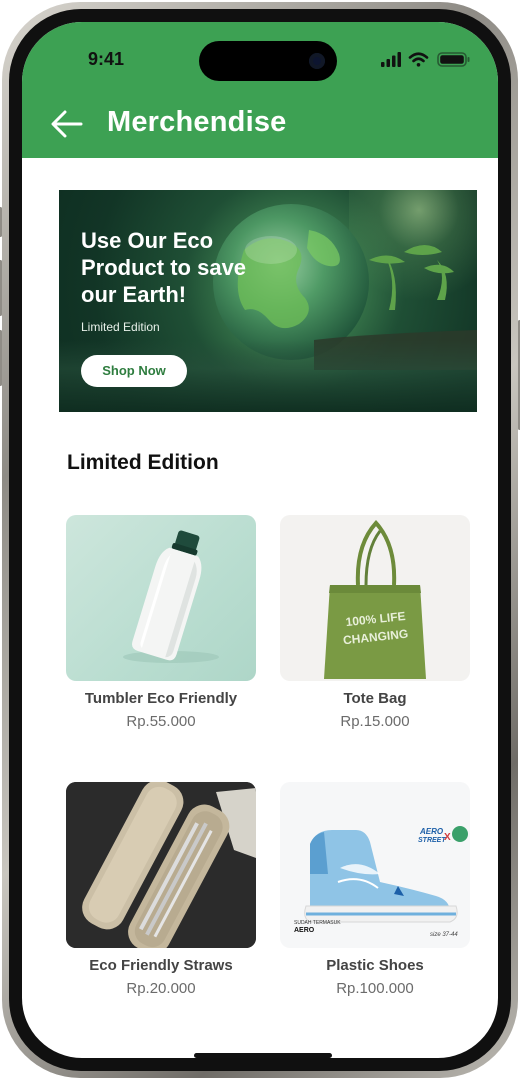 The width and height of the screenshot is (520, 1080). Describe the element at coordinates (1, 222) in the screenshot. I see `side-button` at that location.